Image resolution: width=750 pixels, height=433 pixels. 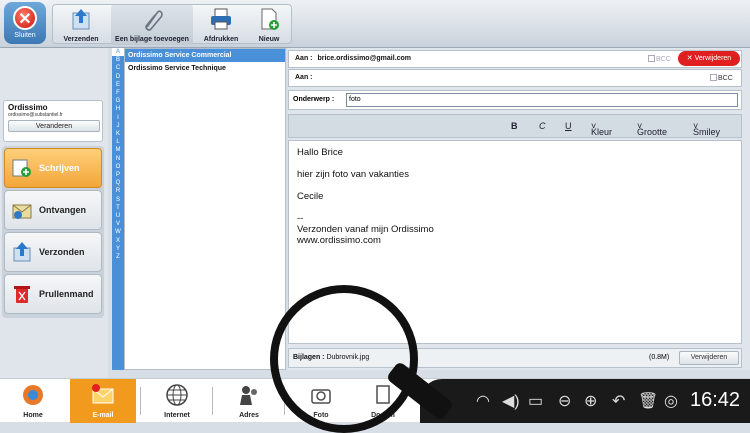 I want to click on attach-button: Een bijlage toevoegen, so click(x=152, y=25).